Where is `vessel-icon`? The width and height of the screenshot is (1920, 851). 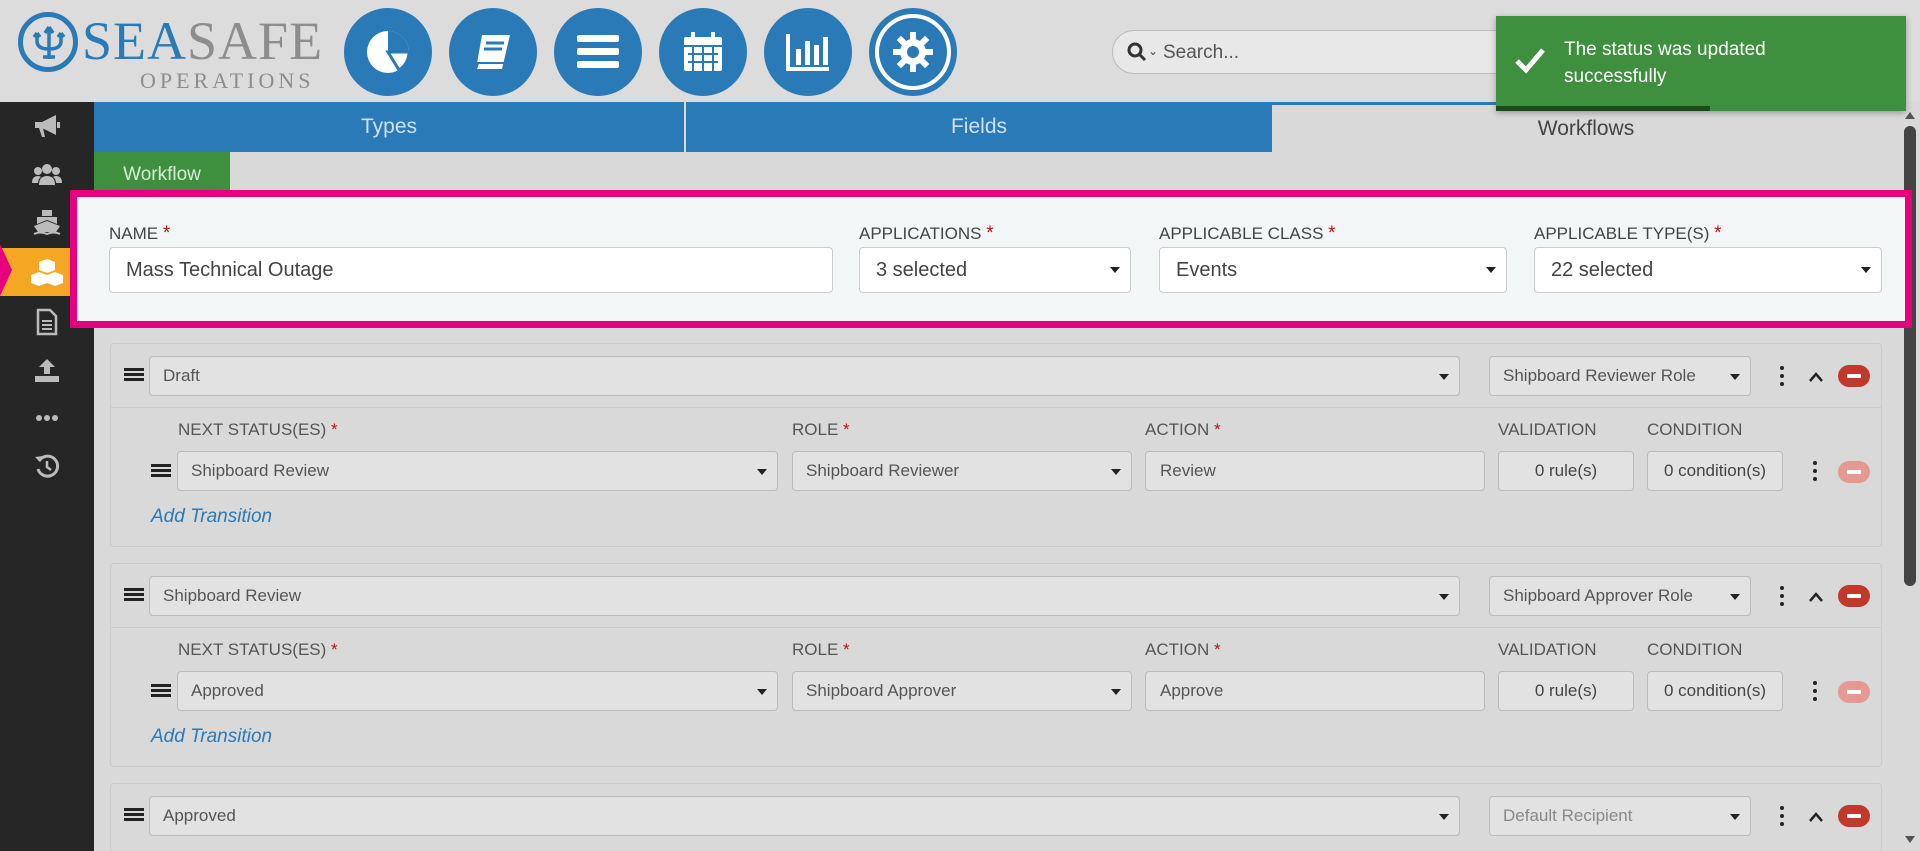
vessel-icon is located at coordinates (47, 223).